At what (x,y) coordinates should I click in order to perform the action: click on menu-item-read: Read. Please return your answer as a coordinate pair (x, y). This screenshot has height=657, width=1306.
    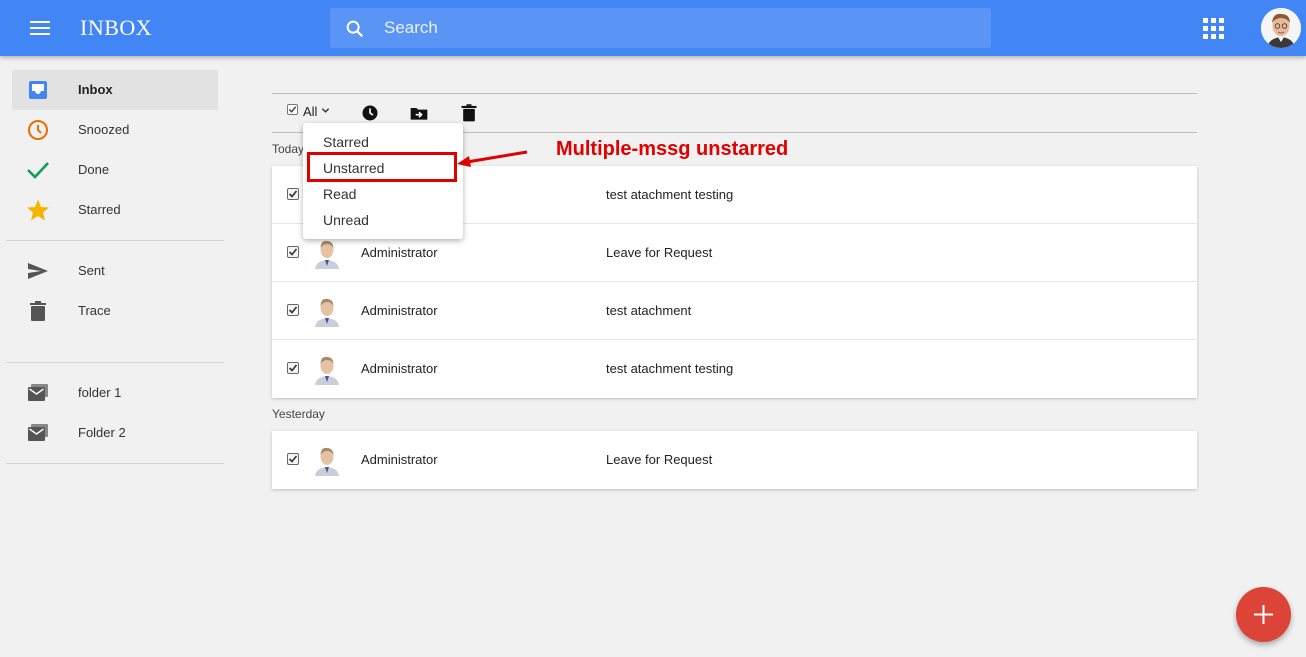
    Looking at the image, I should click on (383, 194).